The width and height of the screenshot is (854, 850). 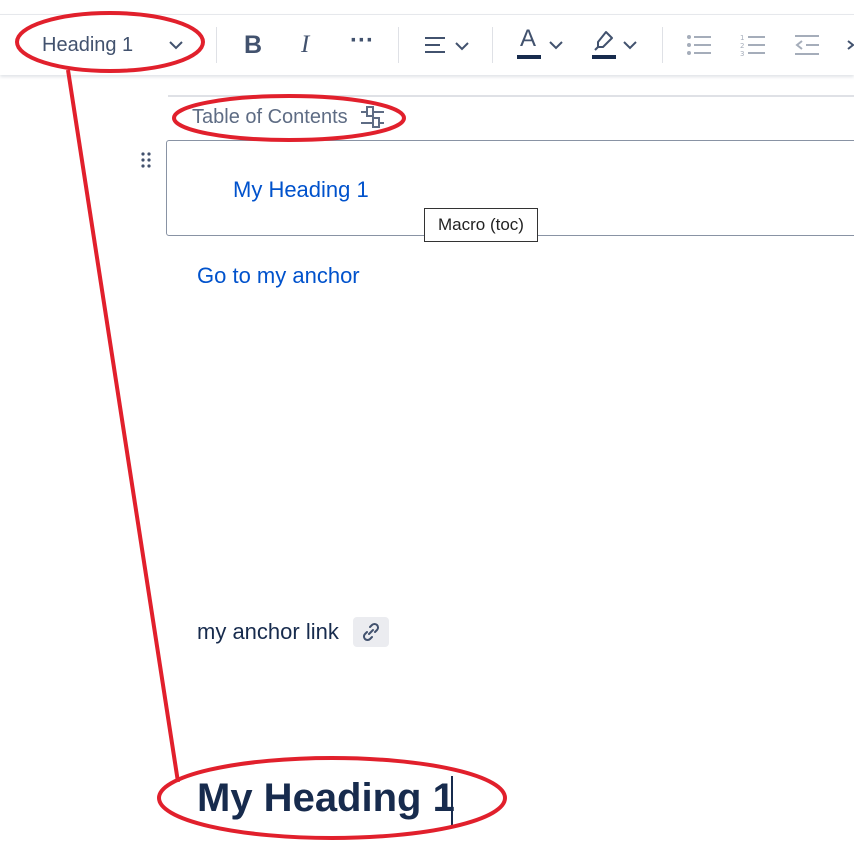 What do you see at coordinates (362, 41) in the screenshot?
I see `more-formatting-button: ···` at bounding box center [362, 41].